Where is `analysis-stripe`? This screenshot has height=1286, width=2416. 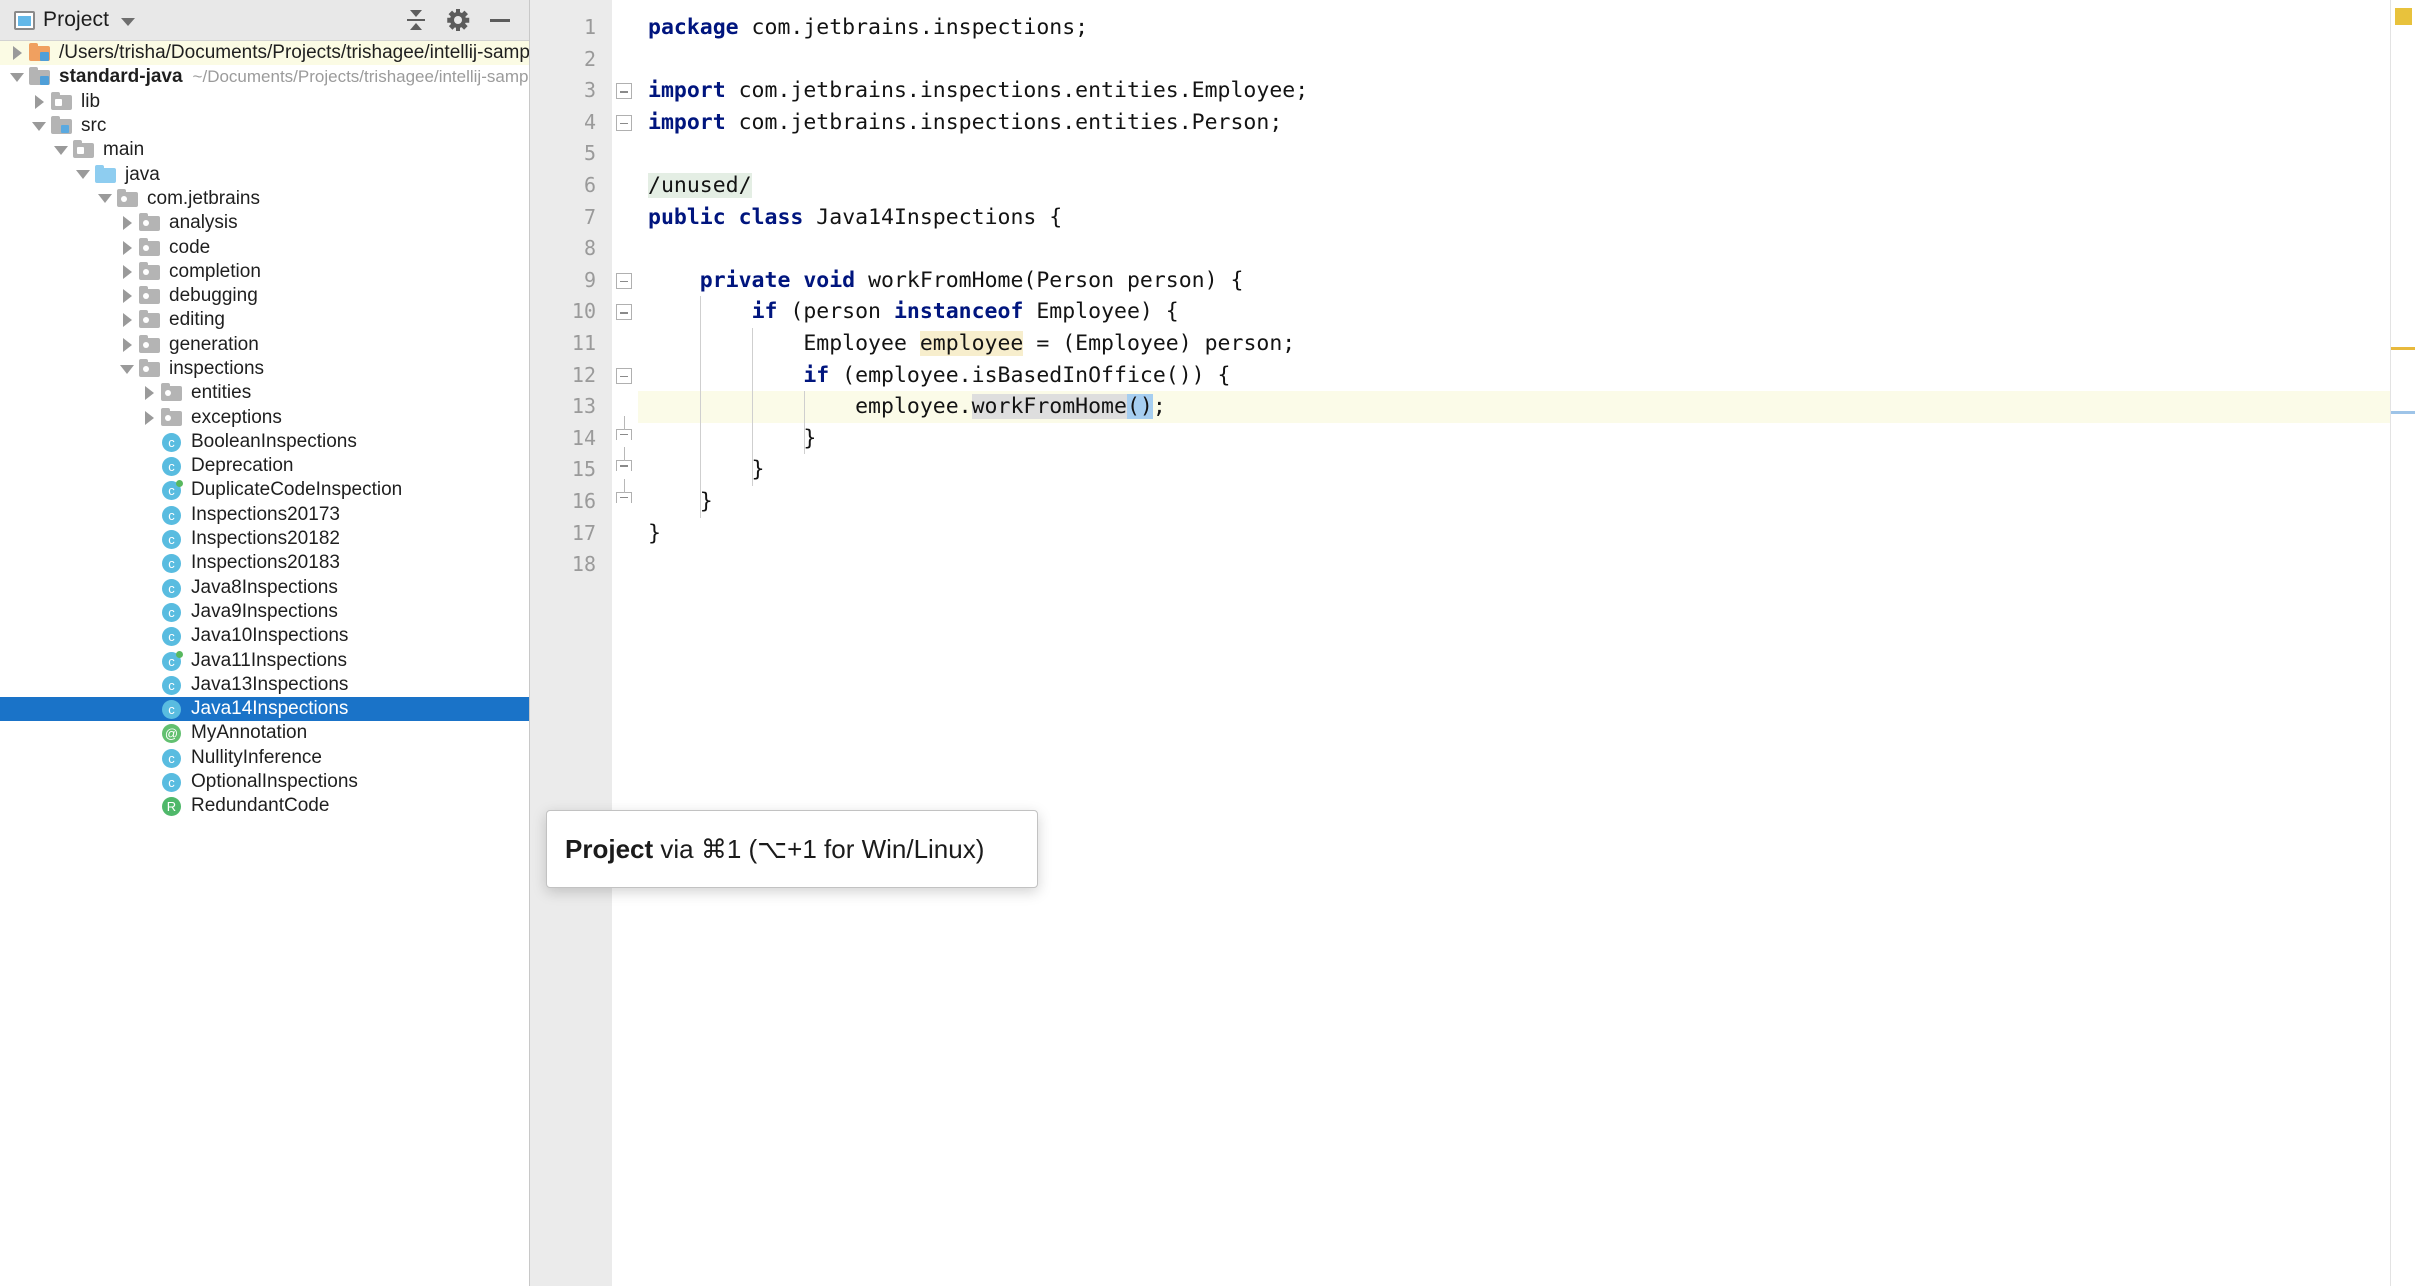
analysis-stripe is located at coordinates (2403, 643).